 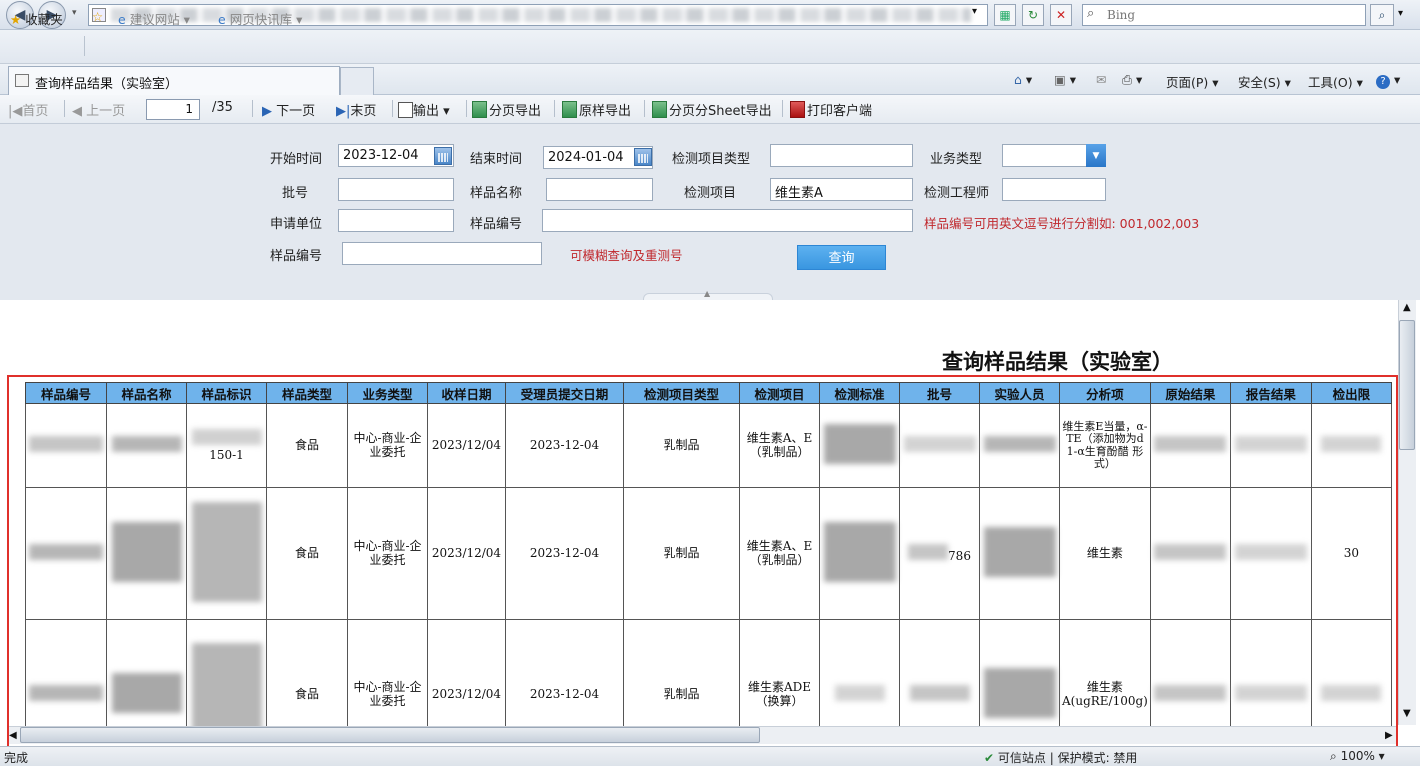 I want to click on search-input: ⌕ Bing, so click(x=1224, y=15).